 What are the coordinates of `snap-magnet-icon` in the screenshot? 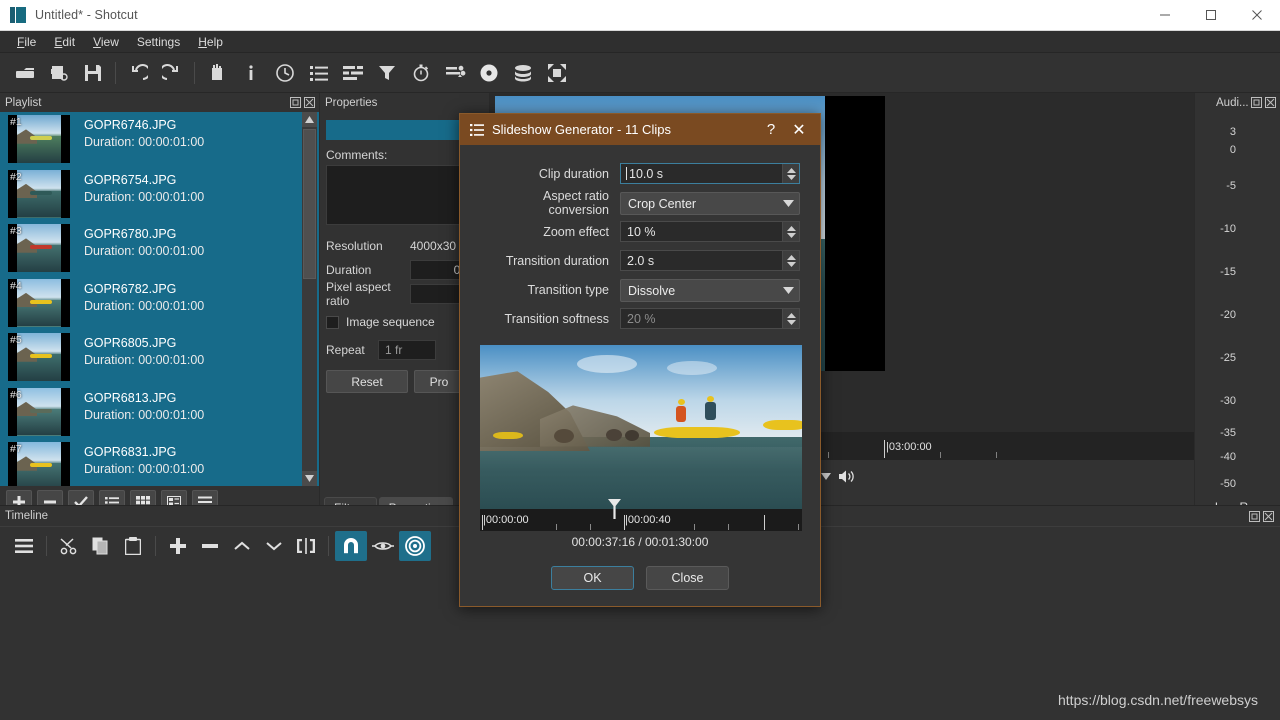 It's located at (351, 545).